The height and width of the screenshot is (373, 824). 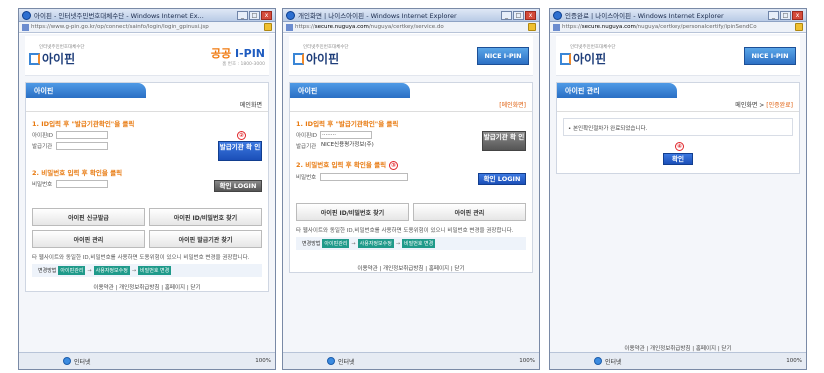 What do you see at coordinates (678, 127) in the screenshot?
I see `completion-message: • 본인확인절차가 완료되었습니다.` at bounding box center [678, 127].